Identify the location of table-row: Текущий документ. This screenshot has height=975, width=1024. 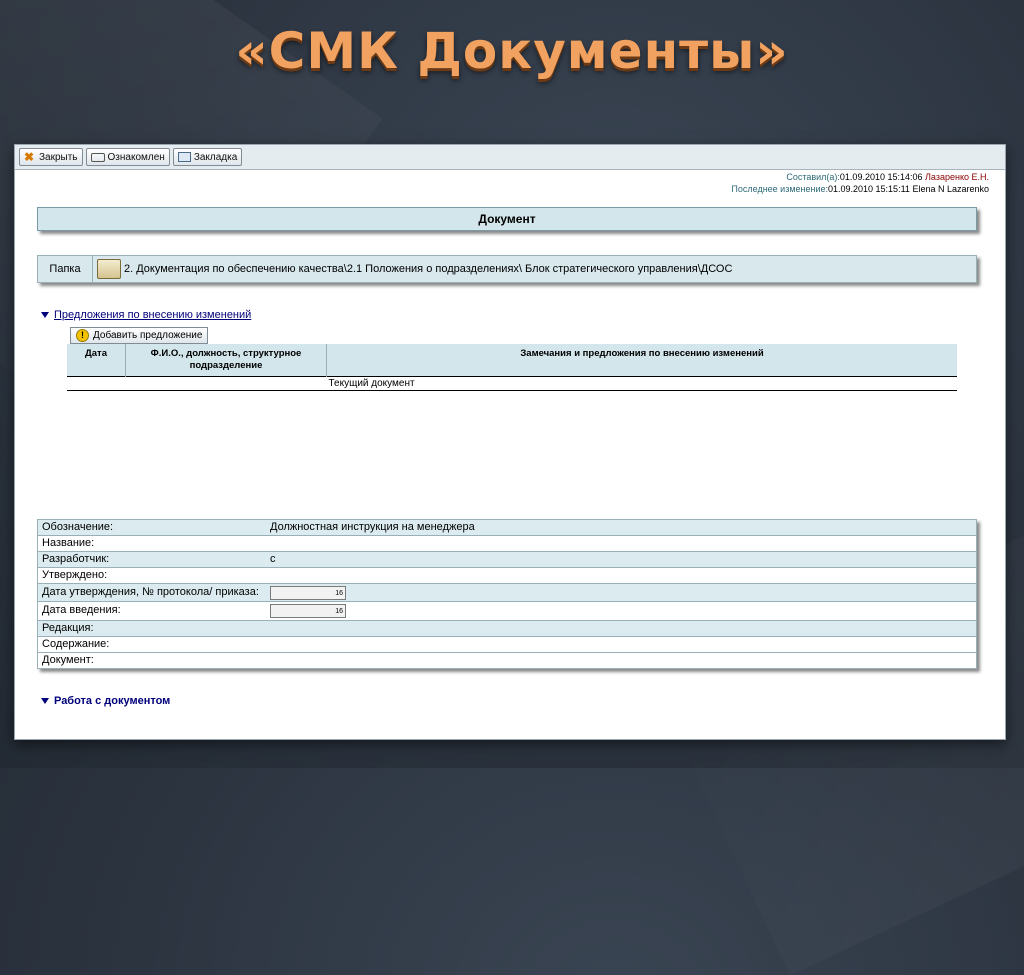
(512, 383).